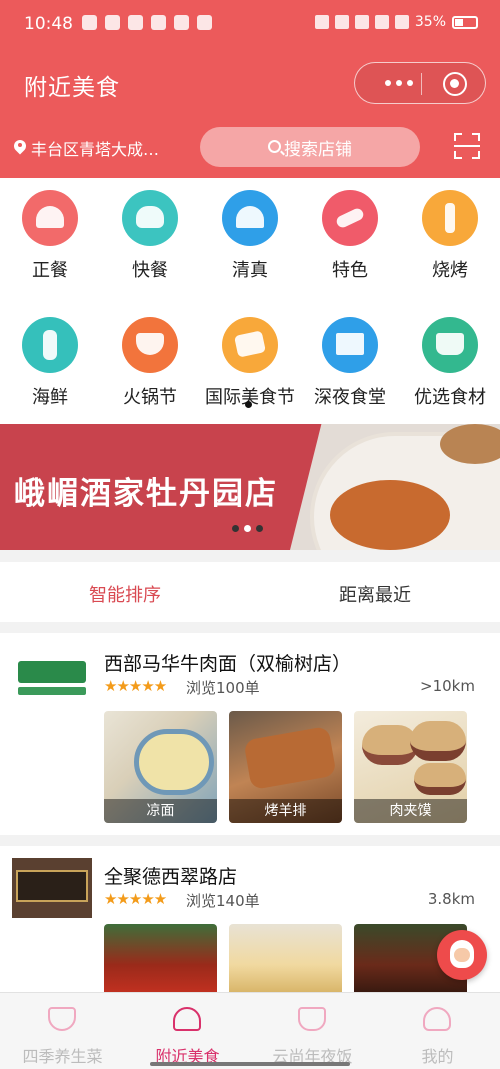 This screenshot has width=500, height=1069. What do you see at coordinates (72, 88) in the screenshot?
I see `page-title: 附近美食` at bounding box center [72, 88].